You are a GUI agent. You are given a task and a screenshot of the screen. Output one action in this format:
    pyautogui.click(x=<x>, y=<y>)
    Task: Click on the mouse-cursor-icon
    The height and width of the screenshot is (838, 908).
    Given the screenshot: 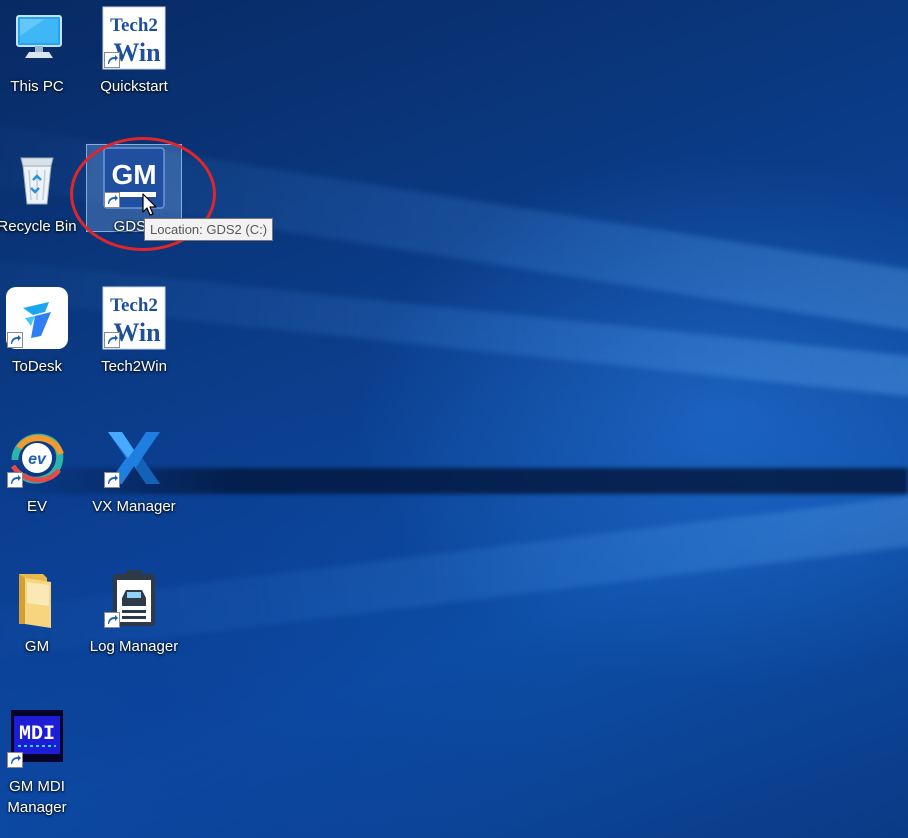 What is the action you would take?
    pyautogui.click(x=150, y=205)
    